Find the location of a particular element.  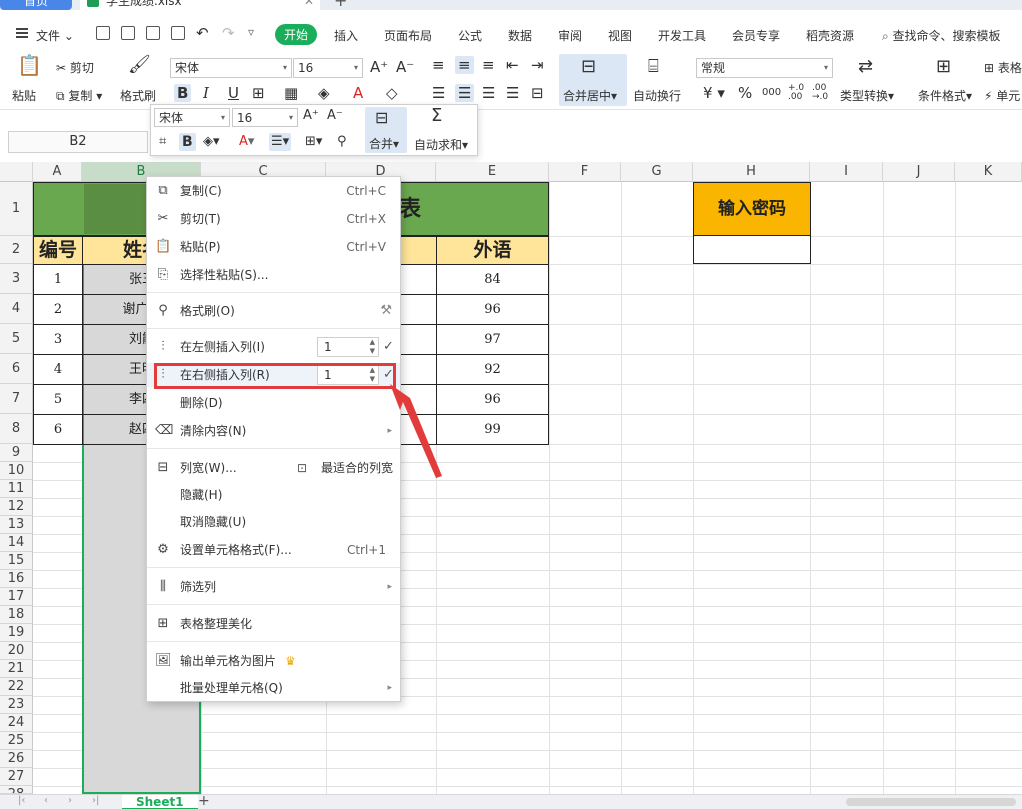

insert-right-count: 1 ▲ ▼ is located at coordinates (348, 375).